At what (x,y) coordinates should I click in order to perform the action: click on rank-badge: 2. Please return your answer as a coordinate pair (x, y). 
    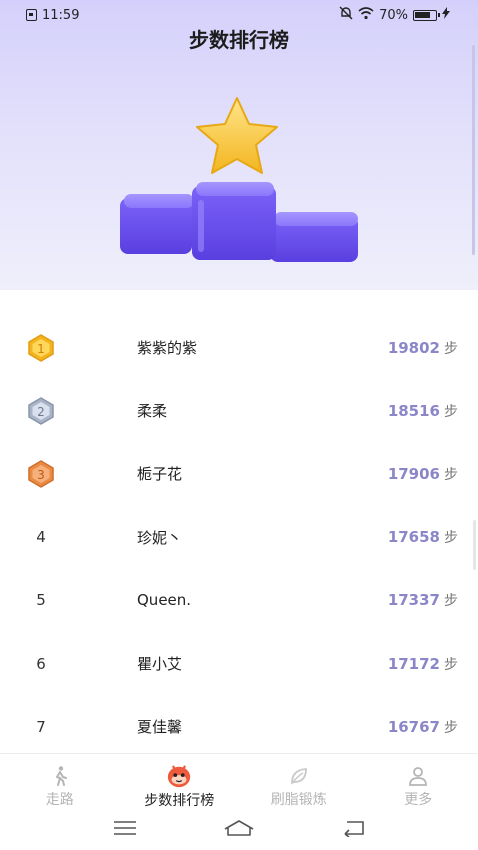
    Looking at the image, I should click on (41, 411).